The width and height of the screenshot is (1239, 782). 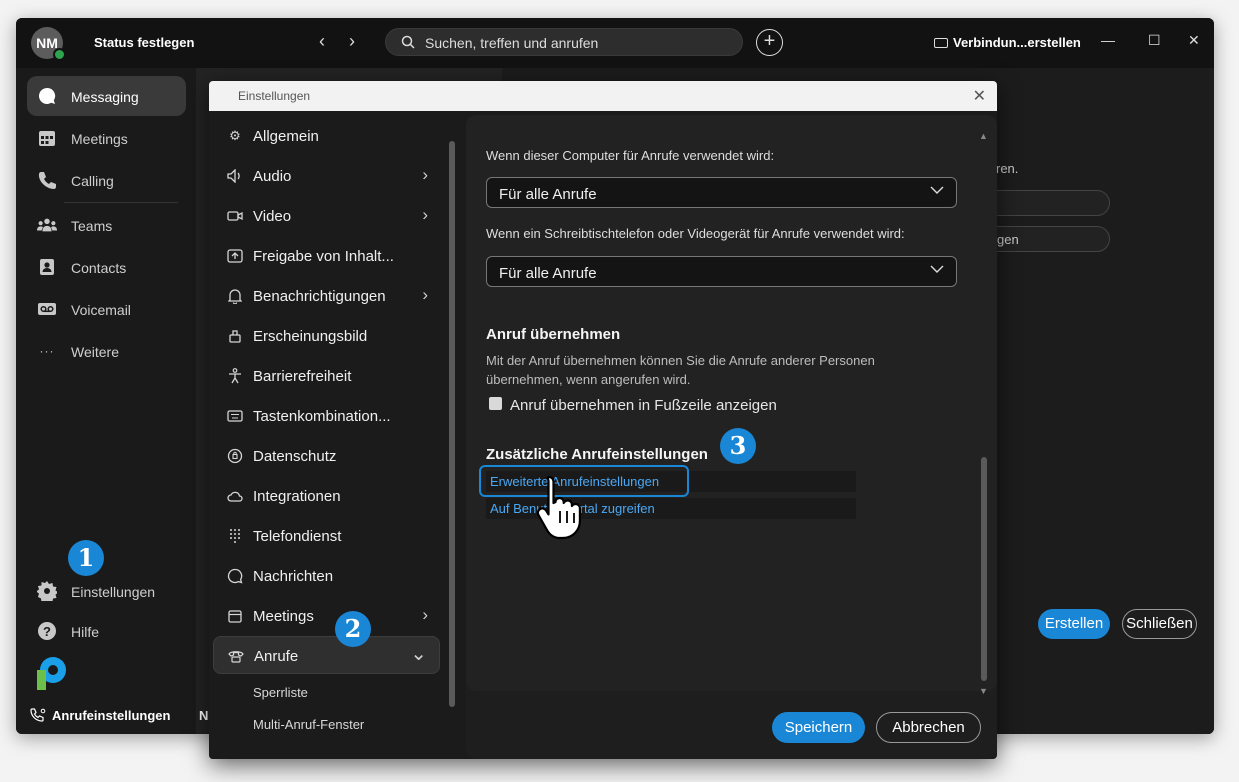 I want to click on category-integrations: Integrationen, so click(x=326, y=496).